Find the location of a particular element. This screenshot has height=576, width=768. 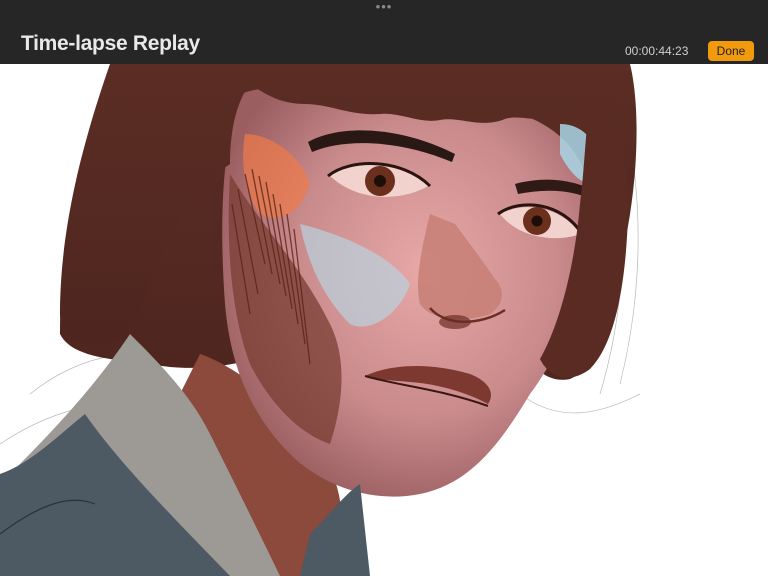

nostril is located at coordinates (455, 322).